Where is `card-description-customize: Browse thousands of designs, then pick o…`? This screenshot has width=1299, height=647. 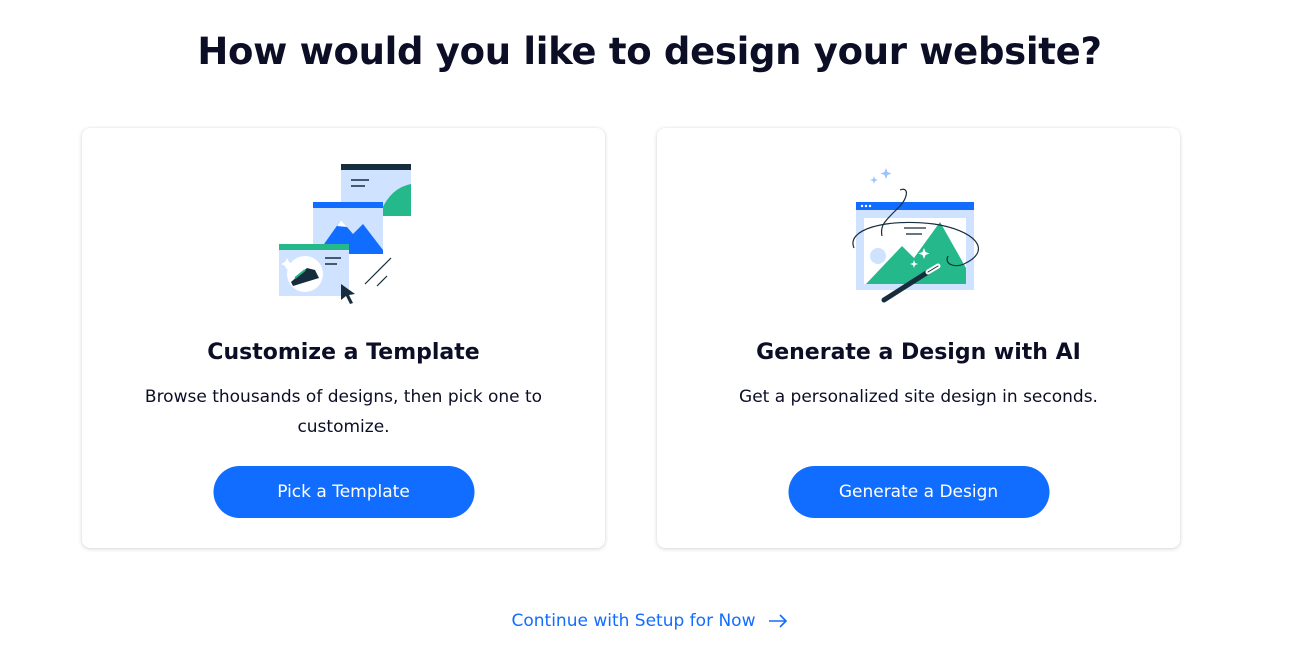
card-description-customize: Browse thousands of designs, then pick o… is located at coordinates (343, 412).